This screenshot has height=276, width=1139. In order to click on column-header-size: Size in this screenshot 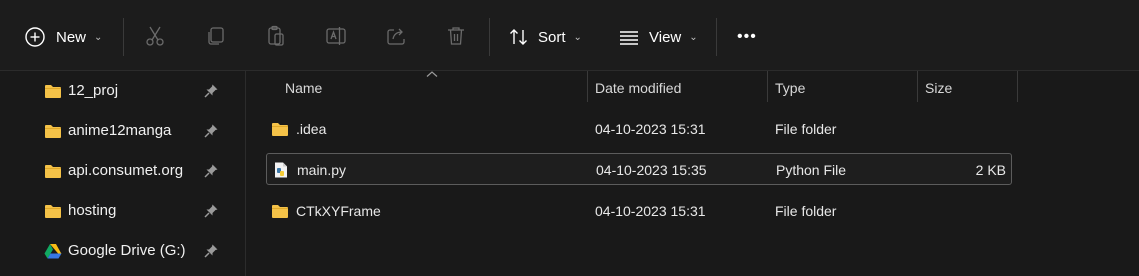, I will do `click(938, 88)`.